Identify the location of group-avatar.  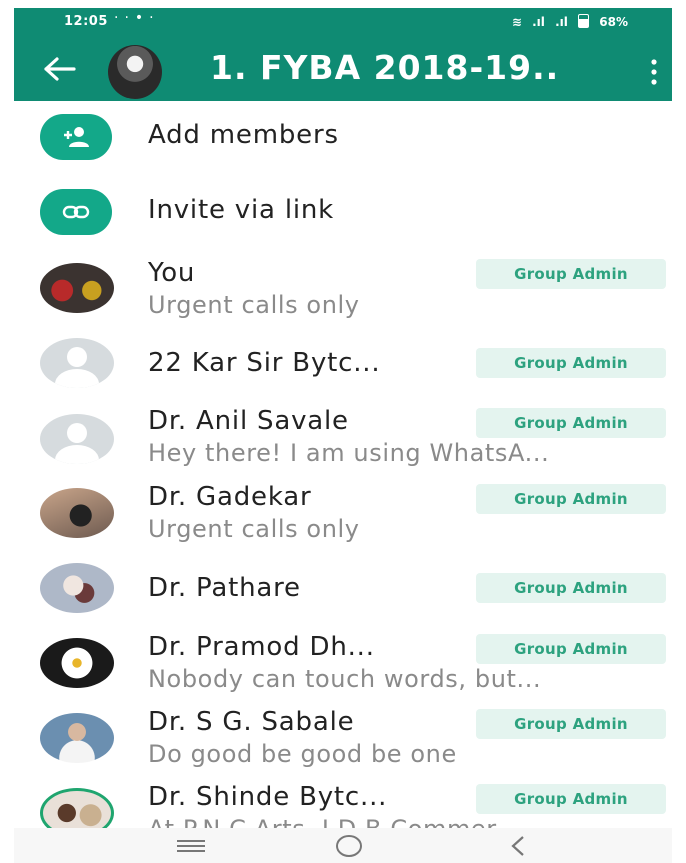
(135, 72).